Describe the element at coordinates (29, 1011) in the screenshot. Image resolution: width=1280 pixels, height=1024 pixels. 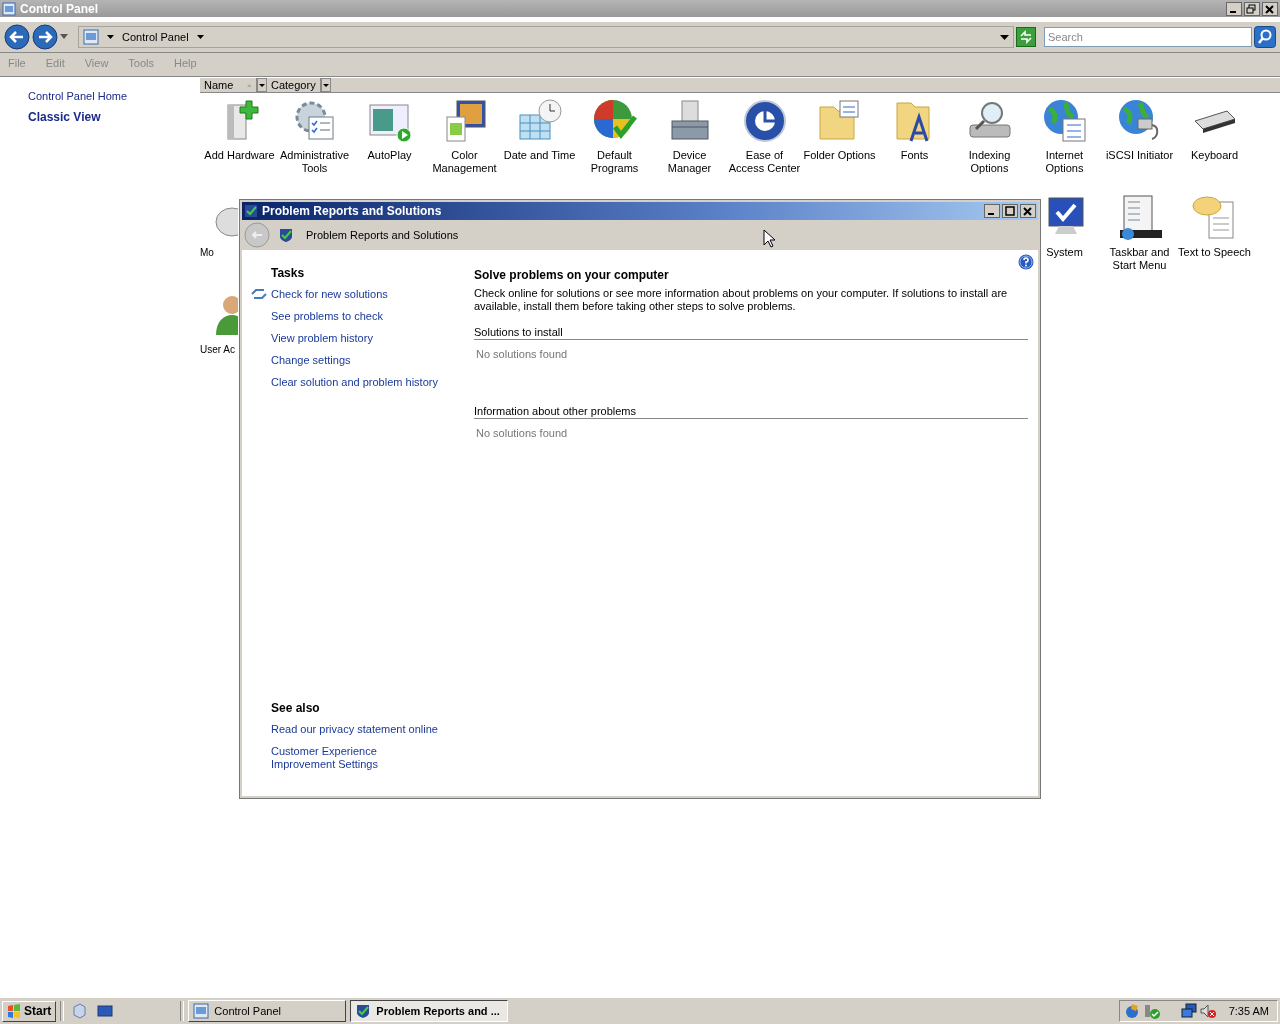
I see `start-button: Start` at that location.